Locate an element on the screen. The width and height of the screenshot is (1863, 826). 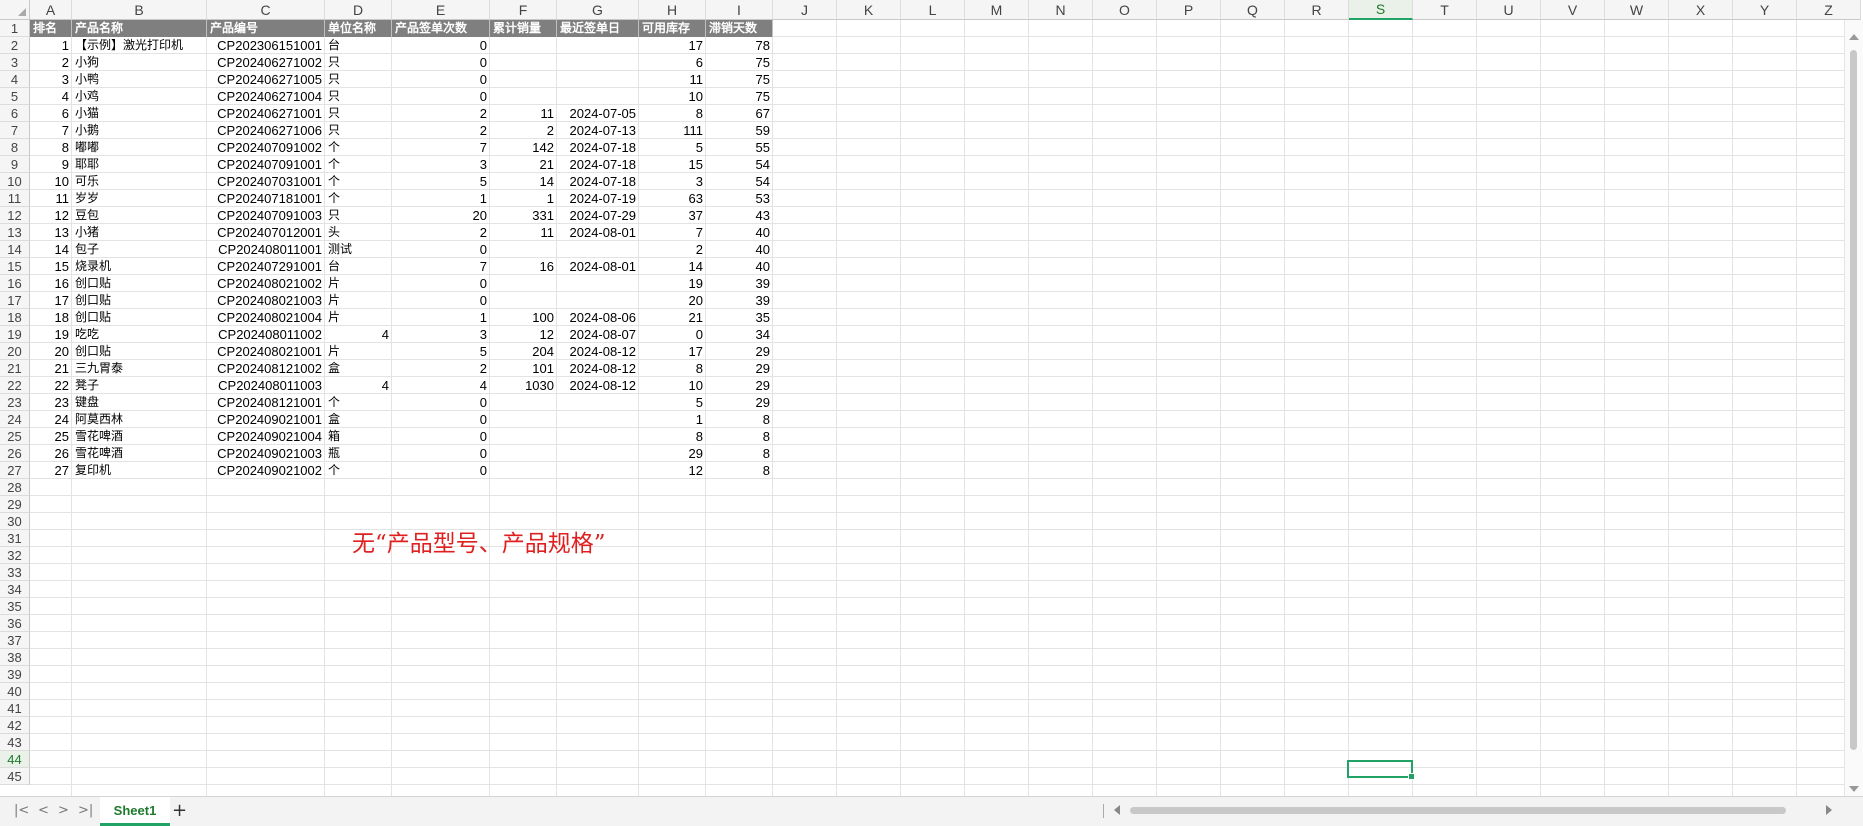
row-header-13: 13 is located at coordinates (15, 232).